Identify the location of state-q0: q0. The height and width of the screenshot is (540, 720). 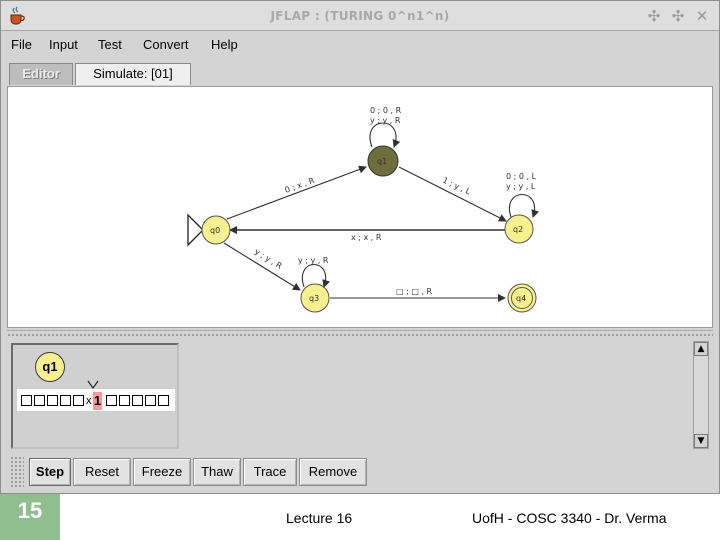
(216, 230).